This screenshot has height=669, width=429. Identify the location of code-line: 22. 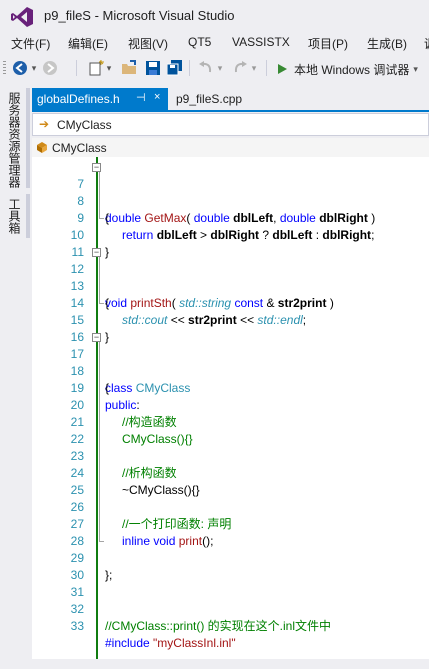
(230, 430).